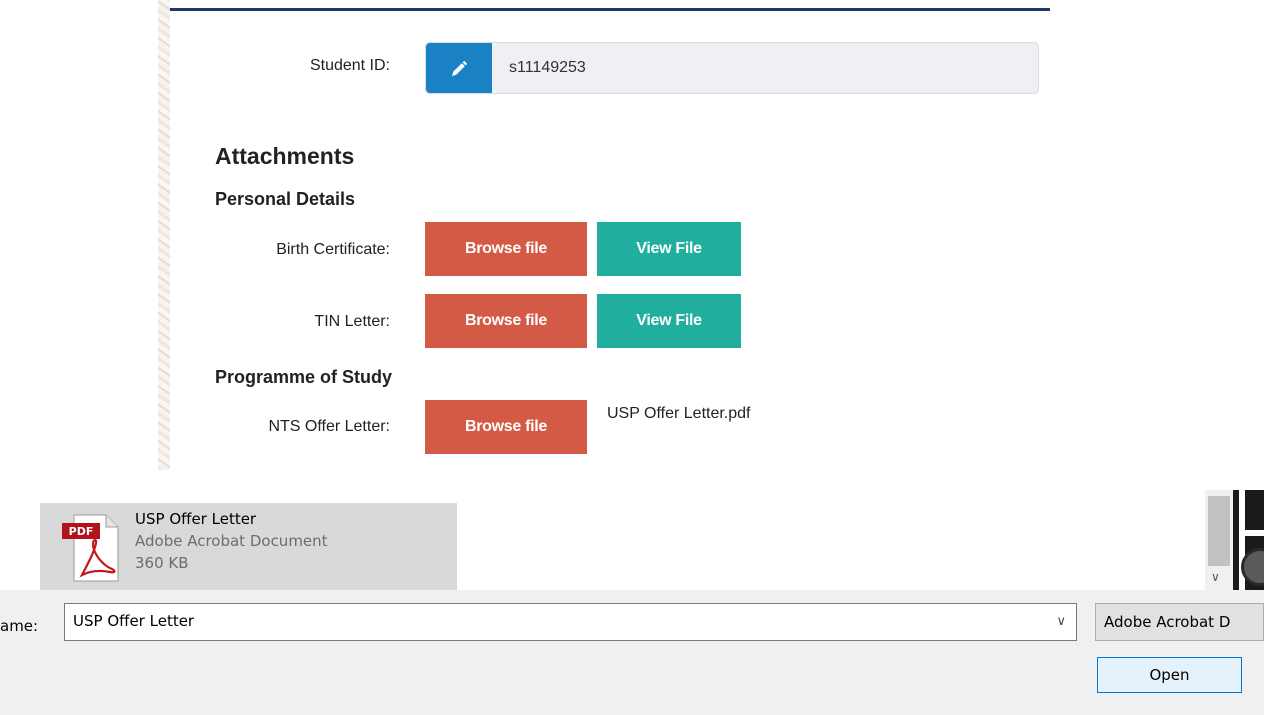 The width and height of the screenshot is (1264, 715). I want to click on file-type-value: Adobe Acrobat D, so click(1167, 622).